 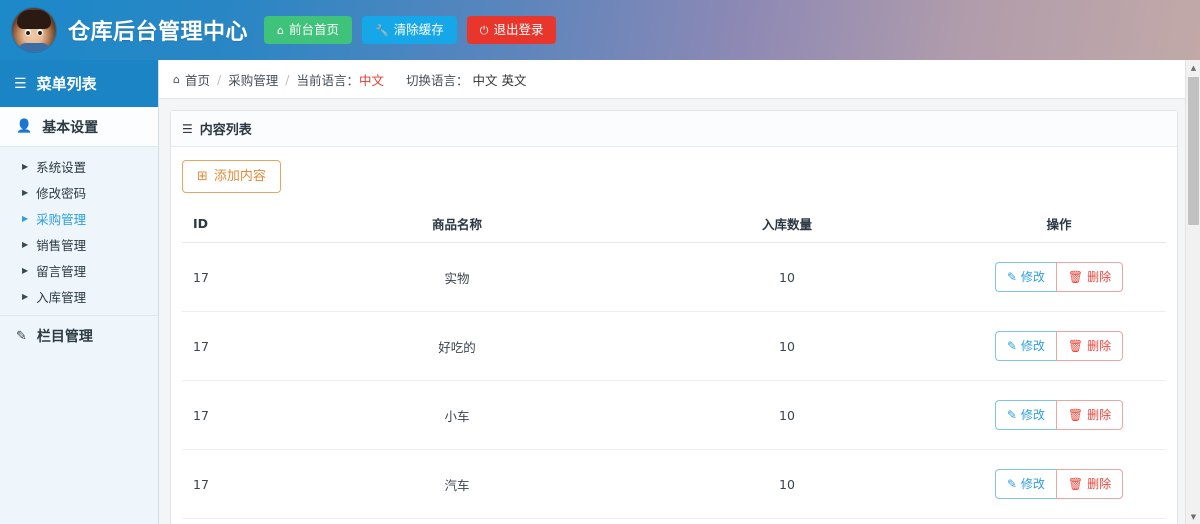 I want to click on avatar-body, so click(x=34, y=47).